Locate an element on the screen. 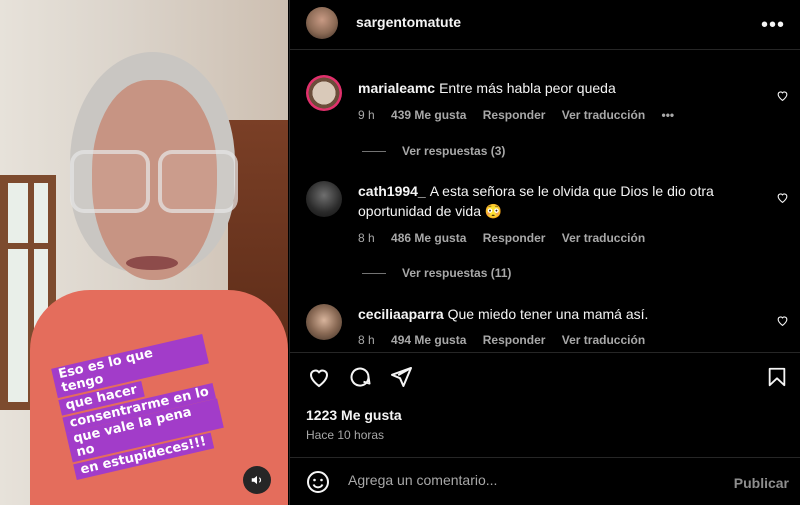 The image size is (800, 505). commenter-username: cath1994_ is located at coordinates (392, 191).